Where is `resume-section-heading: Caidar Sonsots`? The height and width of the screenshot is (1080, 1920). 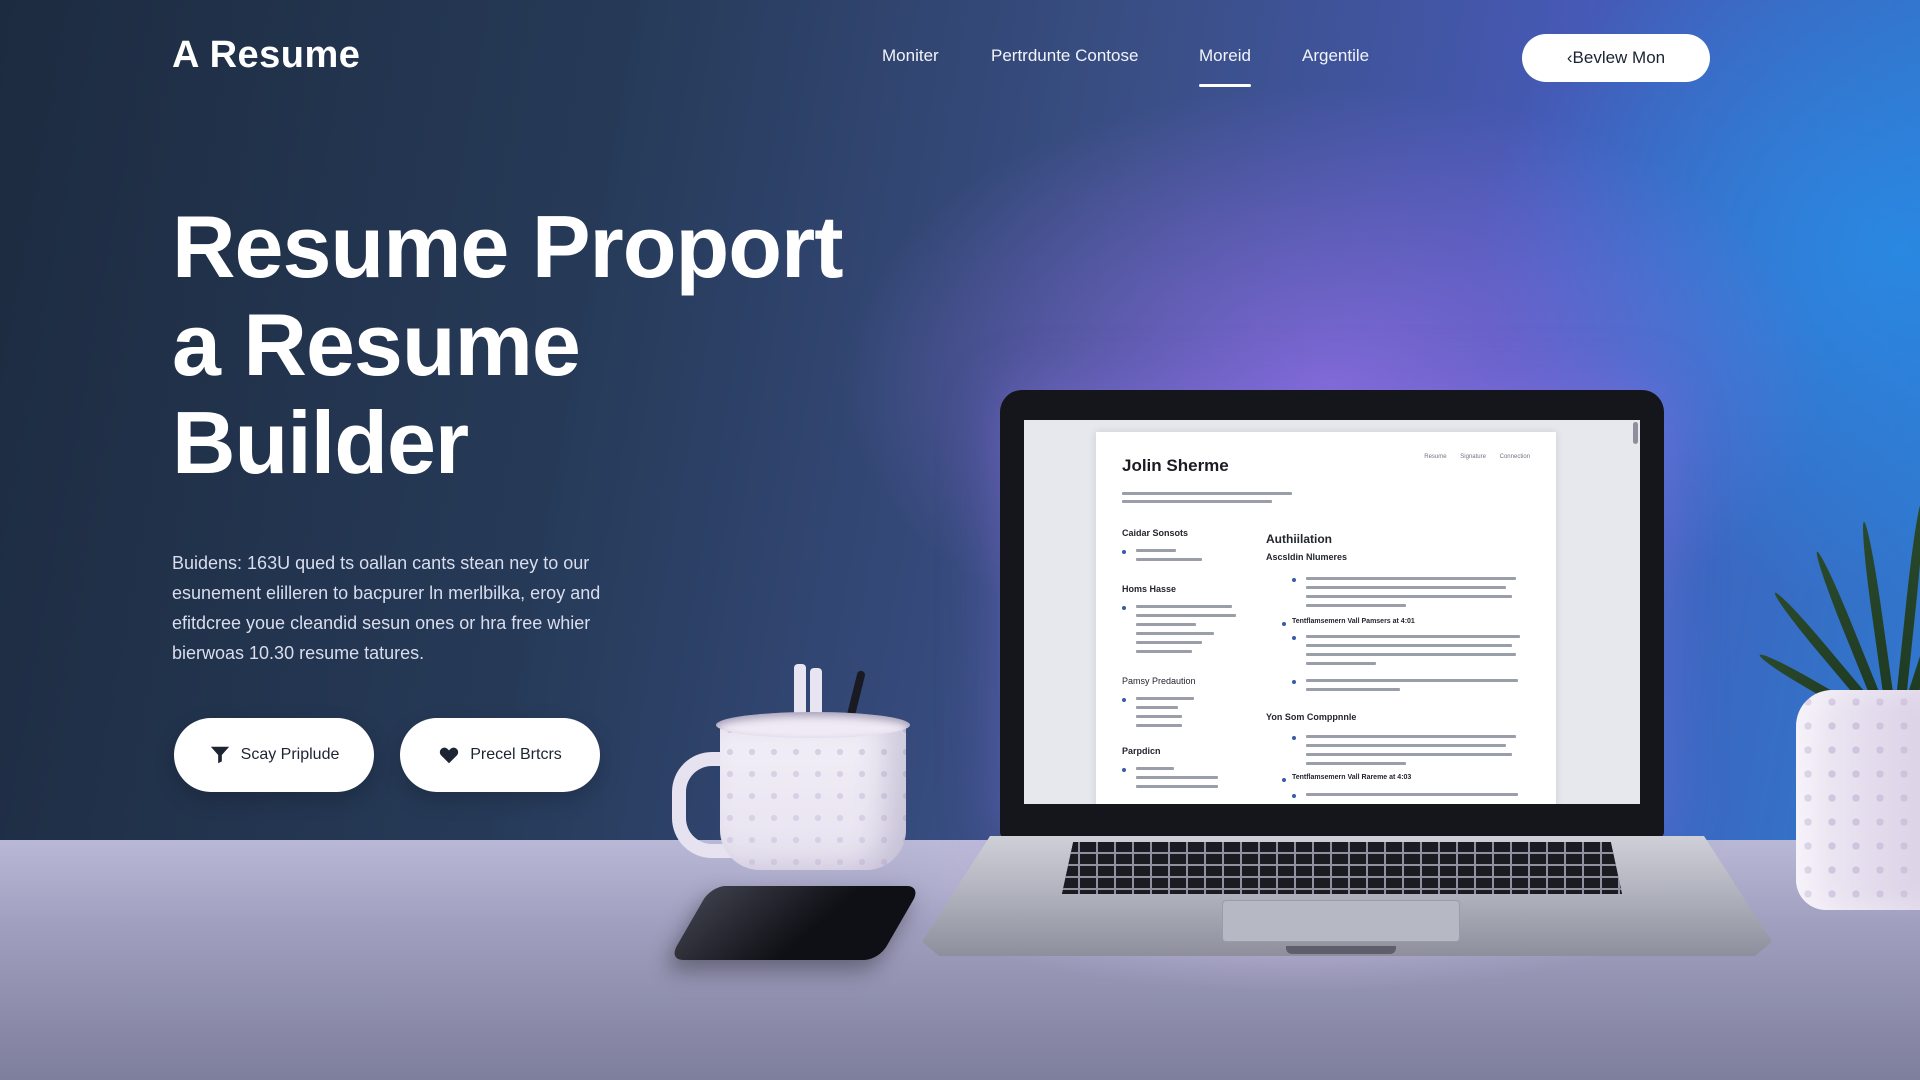
resume-section-heading: Caidar Sonsots is located at coordinates (1155, 533).